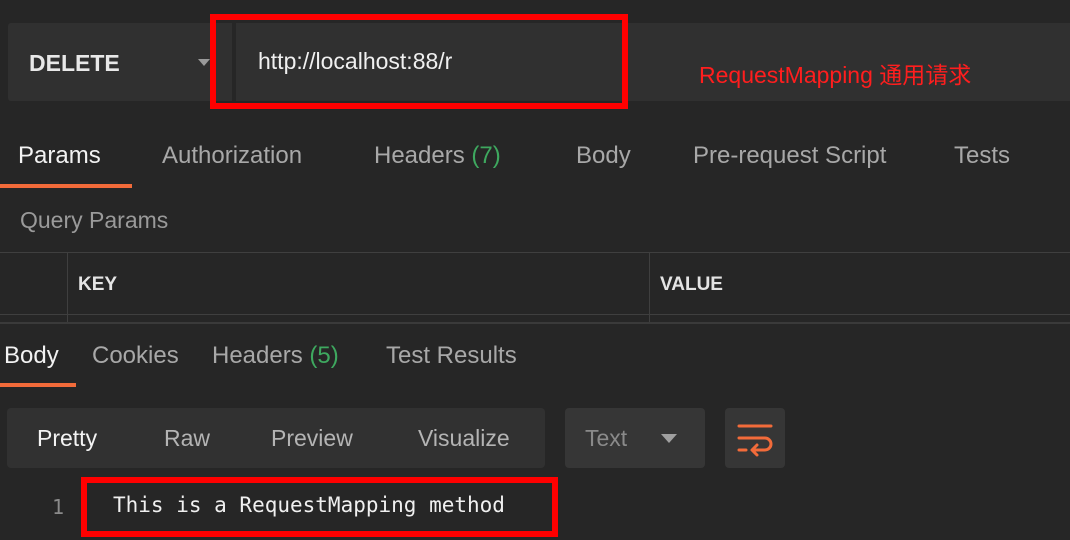 The image size is (1070, 540). Describe the element at coordinates (94, 220) in the screenshot. I see `query-params-title: Query Params` at that location.